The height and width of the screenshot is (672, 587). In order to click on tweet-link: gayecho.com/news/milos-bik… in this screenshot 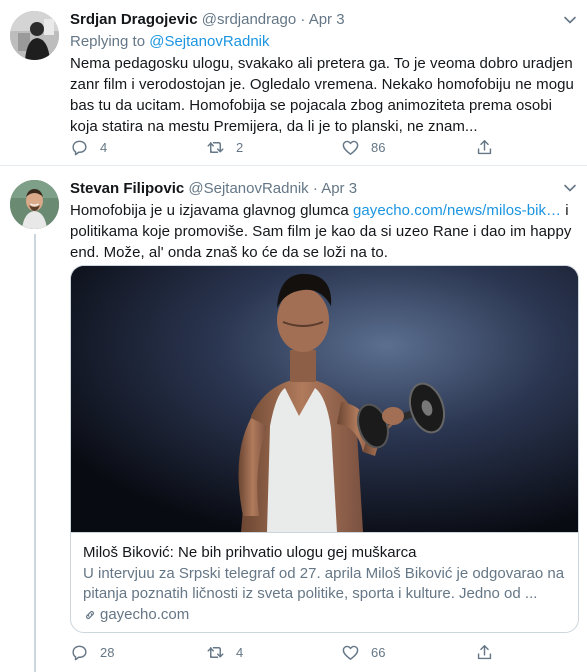, I will do `click(457, 210)`.